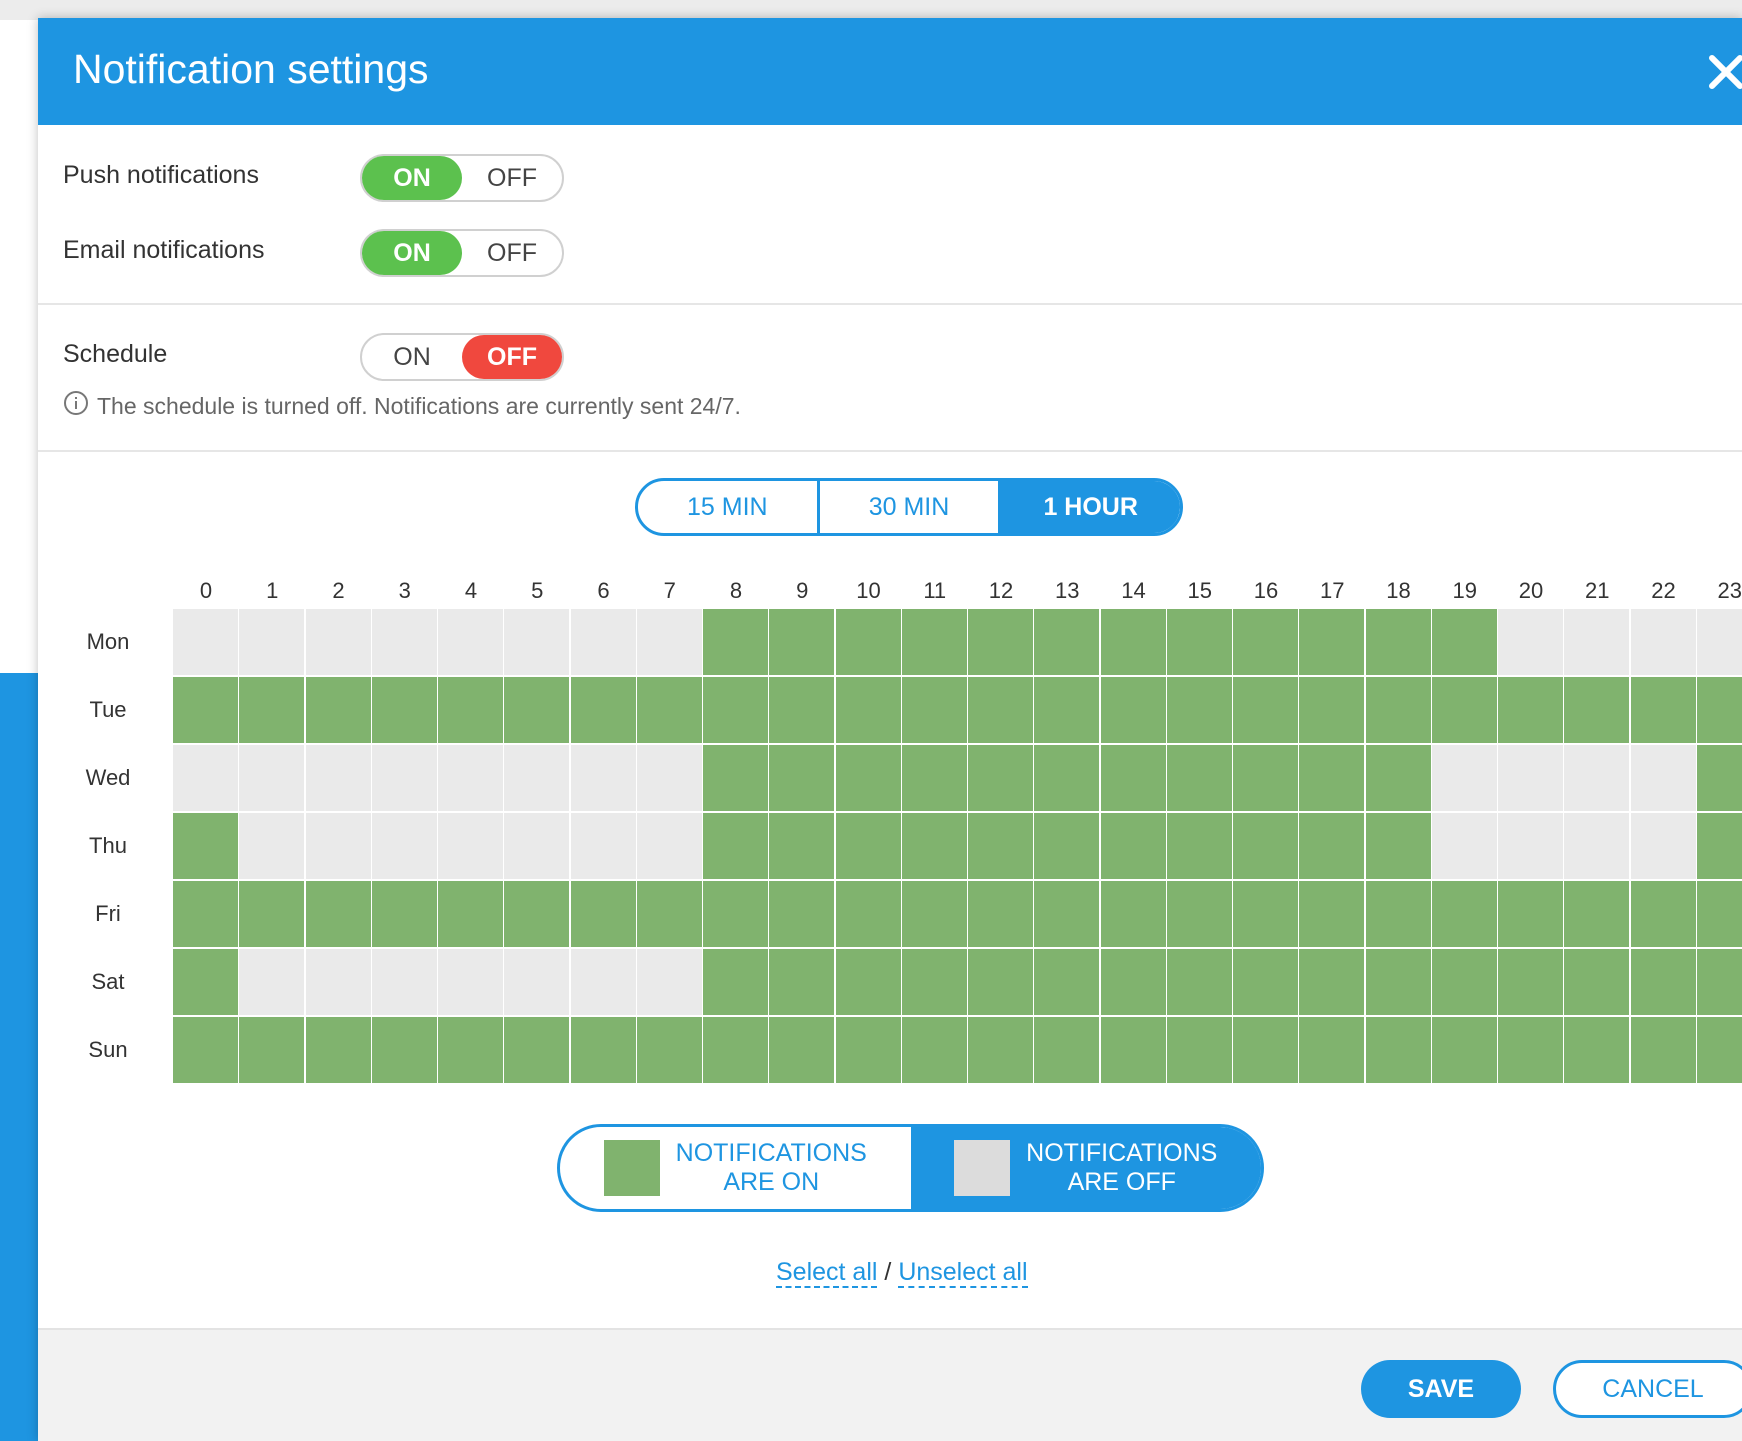 The height and width of the screenshot is (1441, 1742). Describe the element at coordinates (907, 507) in the screenshot. I see `interval-30-min: 30 MIN` at that location.